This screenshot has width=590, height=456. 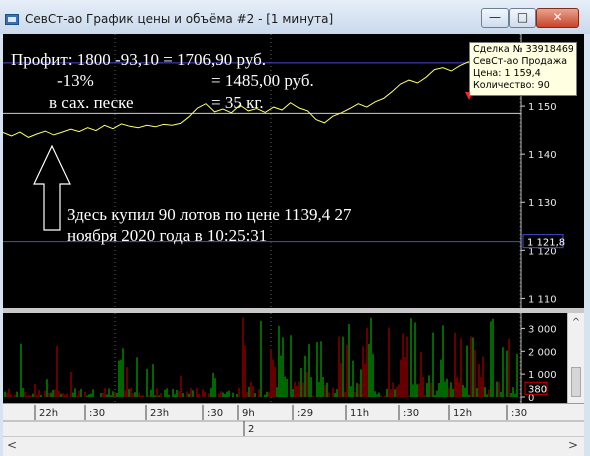 I want to click on minimize-button: —, so click(x=495, y=18).